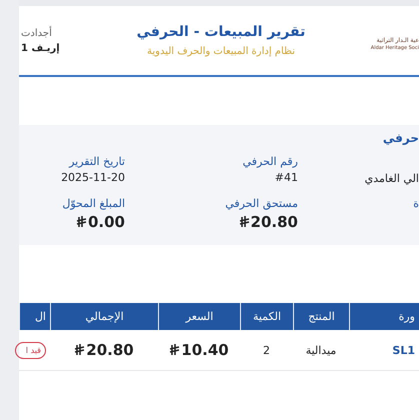 This screenshot has width=419, height=420. I want to click on field-label: المبلغ المحوّل, so click(93, 203).